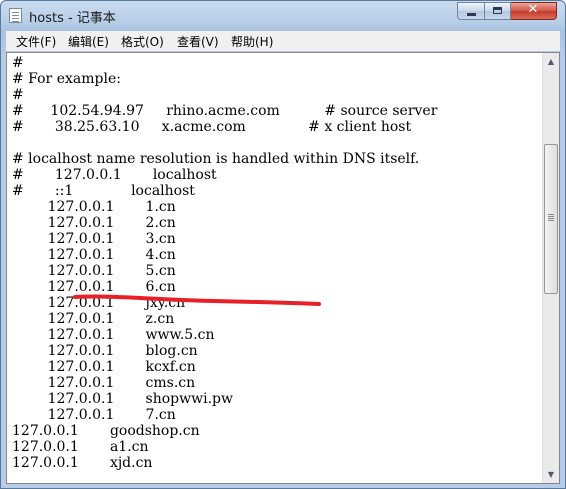 Image resolution: width=566 pixels, height=489 pixels. Describe the element at coordinates (94, 255) in the screenshot. I see `text-line: 127.0.0.1 4.cn` at that location.